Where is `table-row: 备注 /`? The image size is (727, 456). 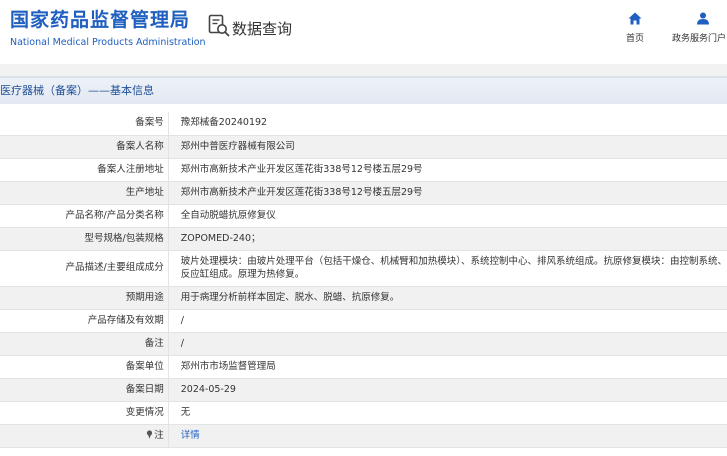
table-row: 备注 / is located at coordinates (363, 344).